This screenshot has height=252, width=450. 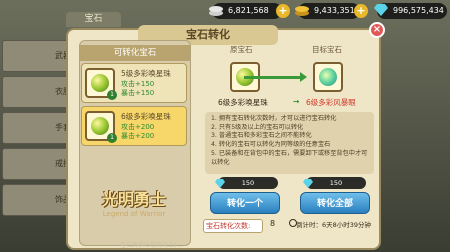 What do you see at coordinates (302, 11) in the screenshot?
I see `gold-coin-icon` at bounding box center [302, 11].